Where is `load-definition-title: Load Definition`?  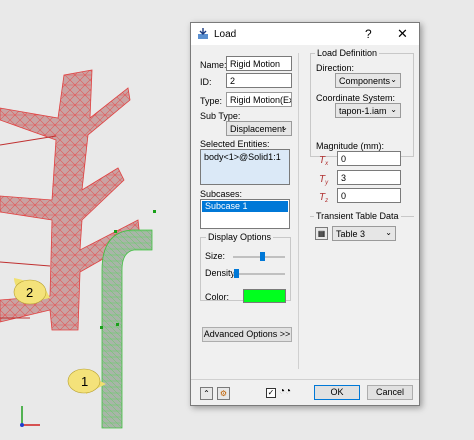 load-definition-title: Load Definition is located at coordinates (347, 53).